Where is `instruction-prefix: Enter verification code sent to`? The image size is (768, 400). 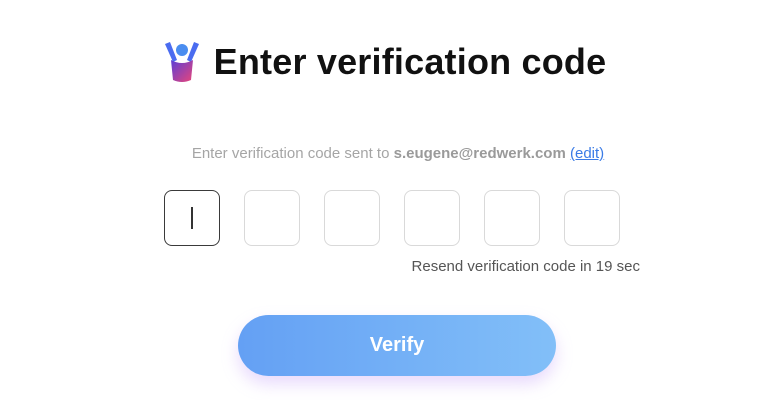
instruction-prefix: Enter verification code sent to is located at coordinates (292, 153).